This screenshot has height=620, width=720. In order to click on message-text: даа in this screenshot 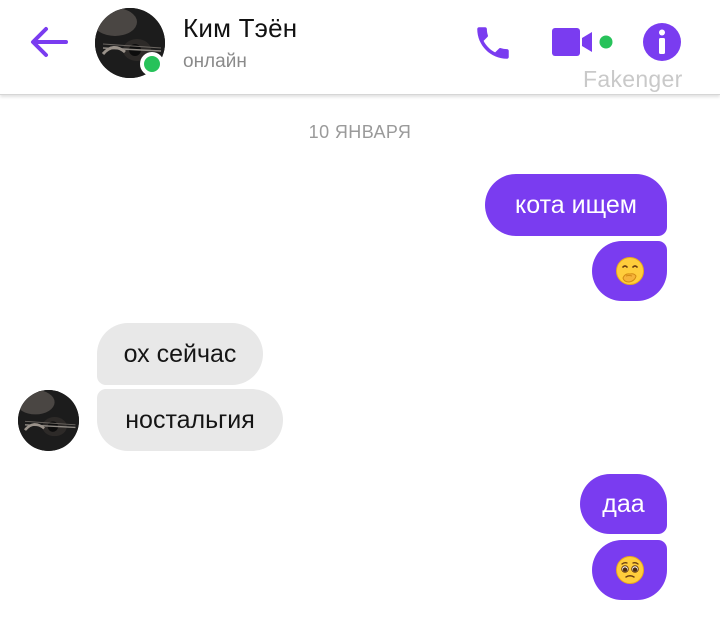, I will do `click(623, 503)`.